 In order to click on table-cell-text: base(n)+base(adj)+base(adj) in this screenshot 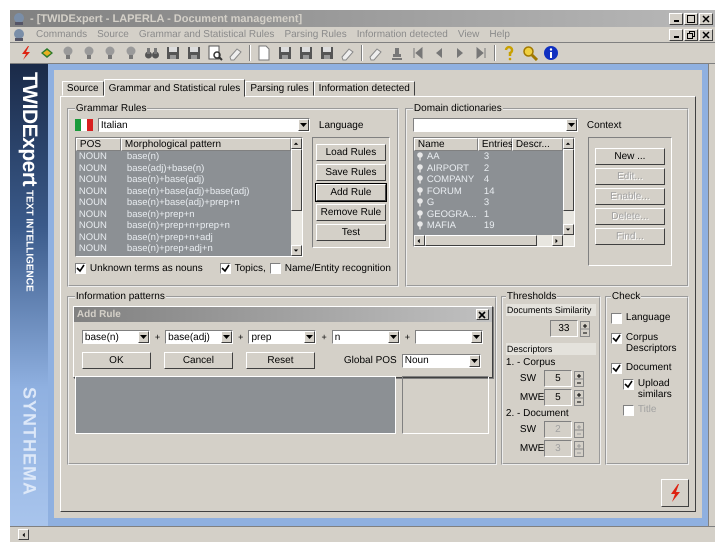, I will do `click(188, 191)`.